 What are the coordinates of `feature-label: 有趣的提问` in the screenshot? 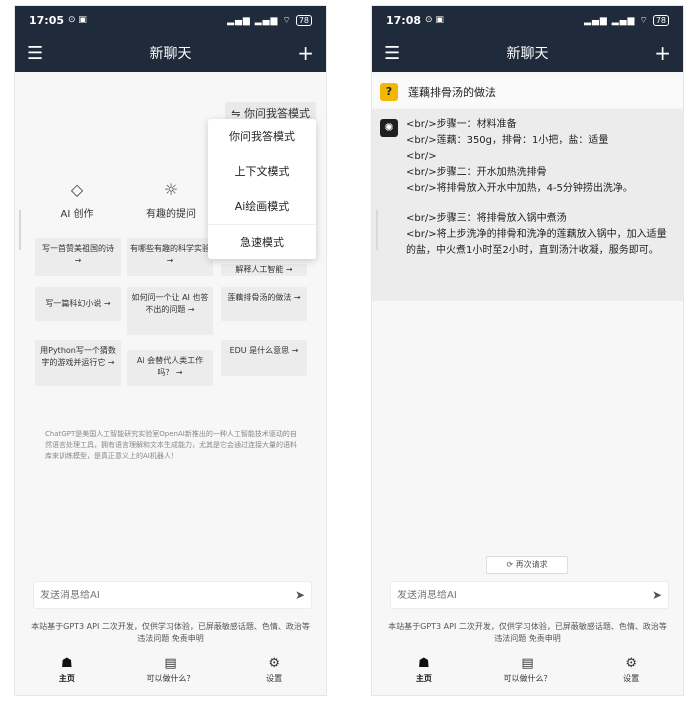 It's located at (171, 214).